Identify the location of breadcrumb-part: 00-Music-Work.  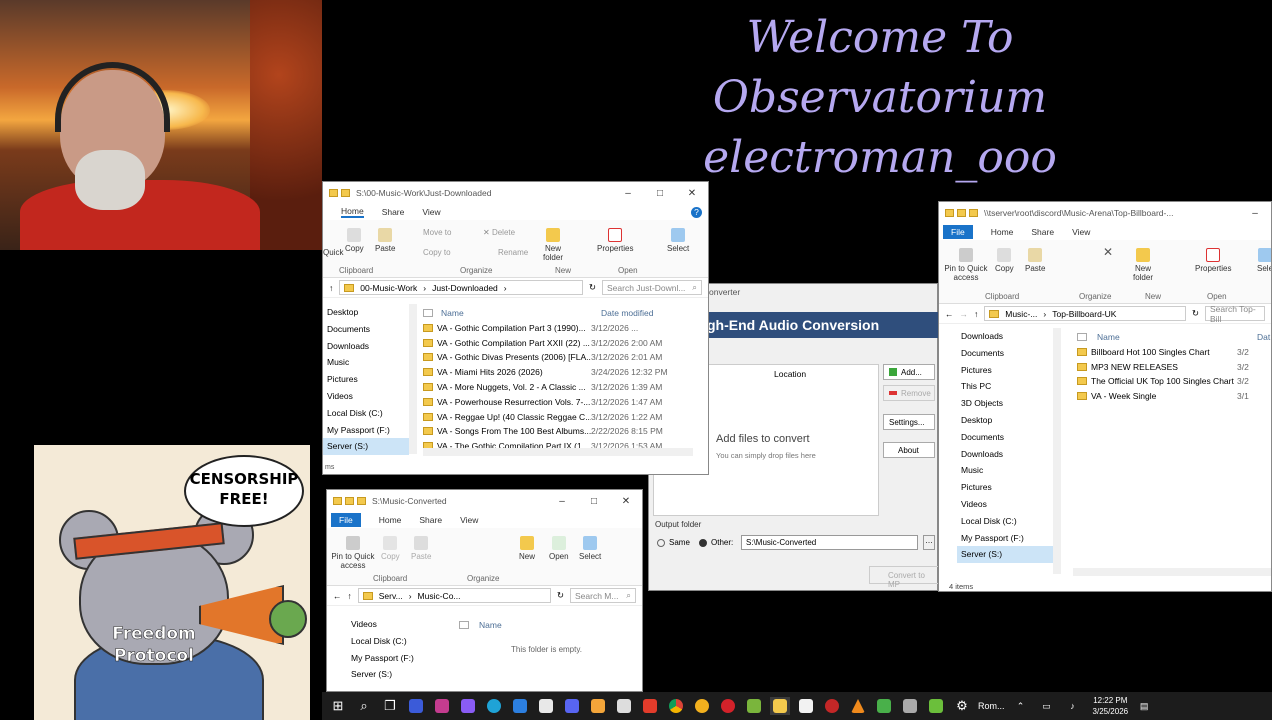
(388, 288).